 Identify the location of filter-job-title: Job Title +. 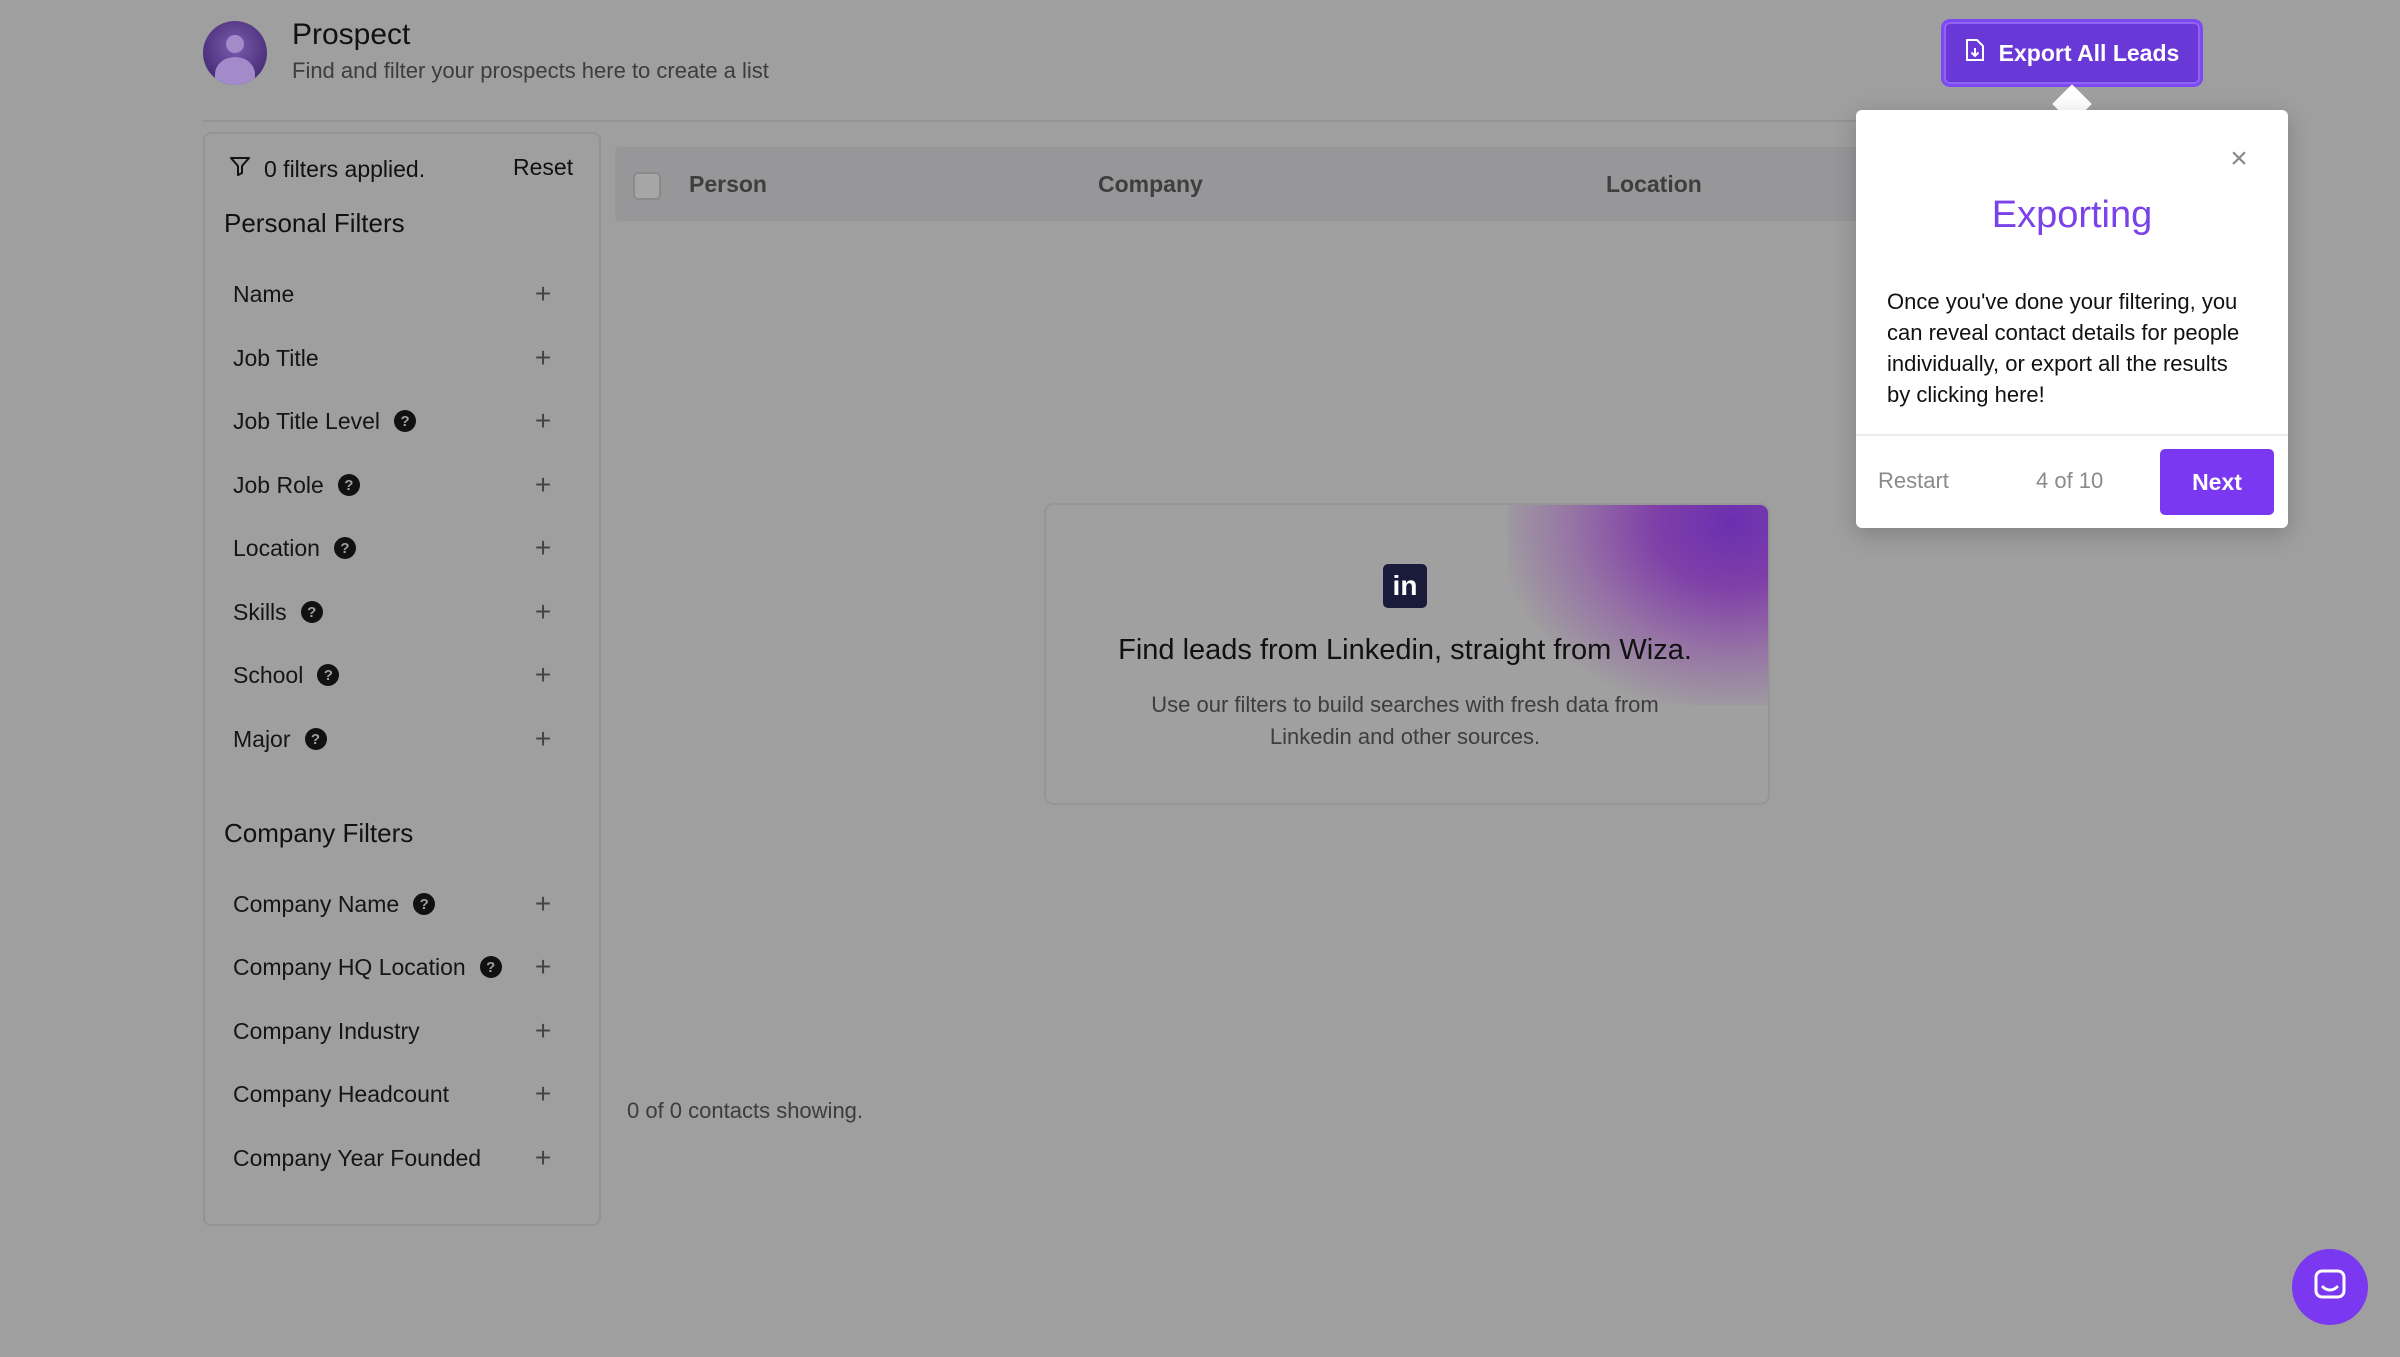
(398, 358).